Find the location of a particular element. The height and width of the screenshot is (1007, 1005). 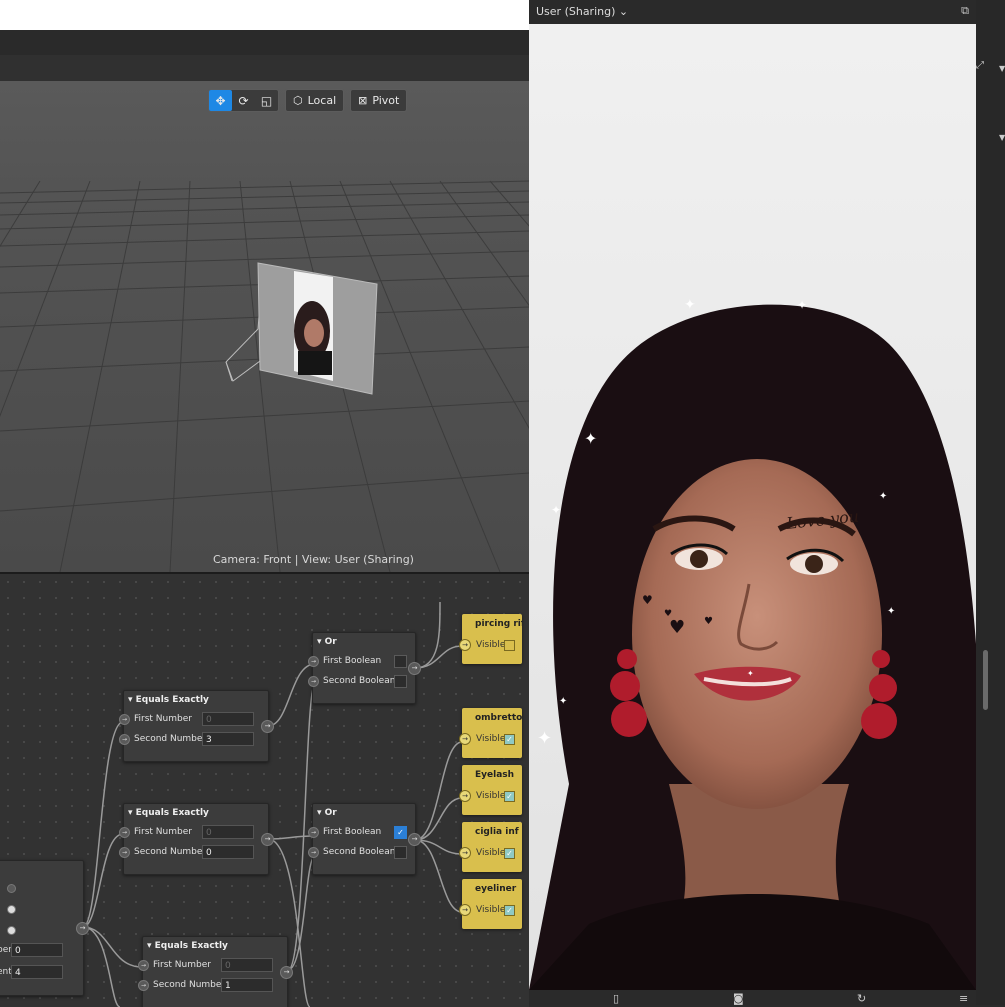

scale-tool-icon: ◱ is located at coordinates (266, 100).